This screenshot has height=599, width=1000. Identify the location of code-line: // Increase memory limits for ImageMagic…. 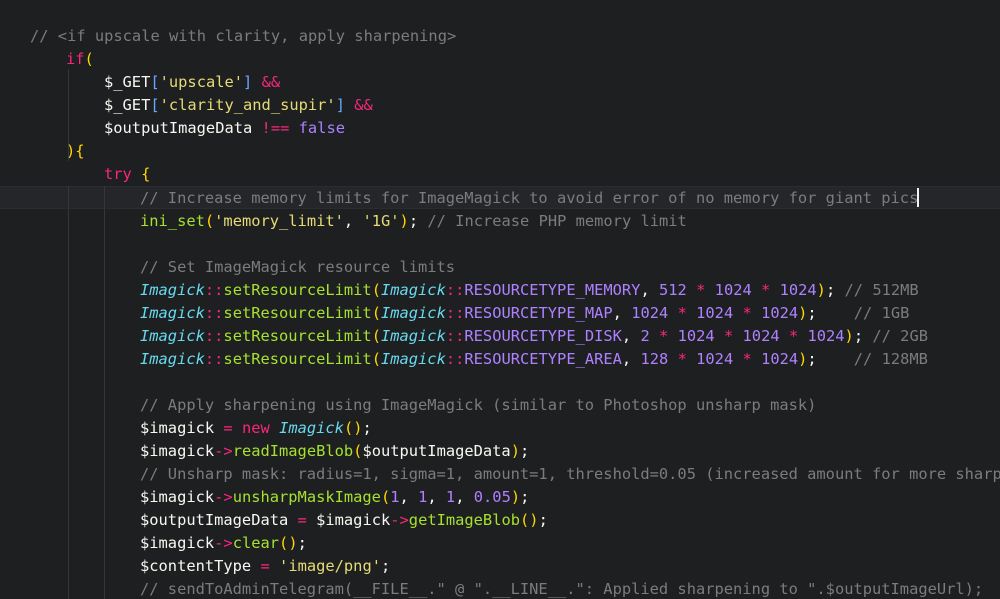
(529, 198).